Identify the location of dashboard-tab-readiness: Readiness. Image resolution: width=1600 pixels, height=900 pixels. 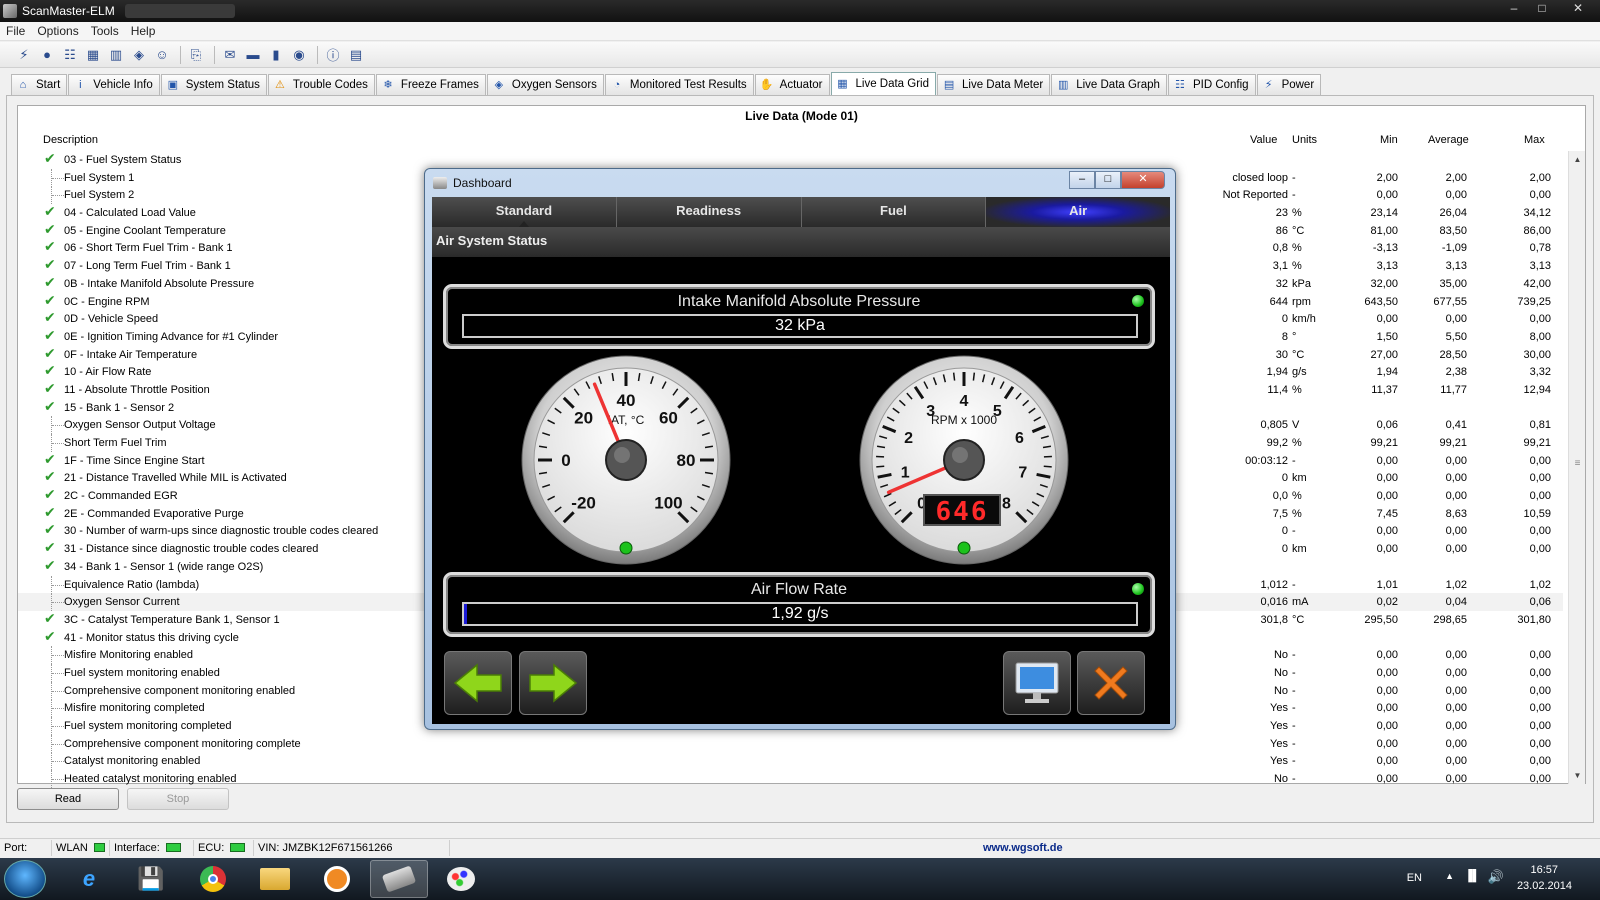
(709, 212).